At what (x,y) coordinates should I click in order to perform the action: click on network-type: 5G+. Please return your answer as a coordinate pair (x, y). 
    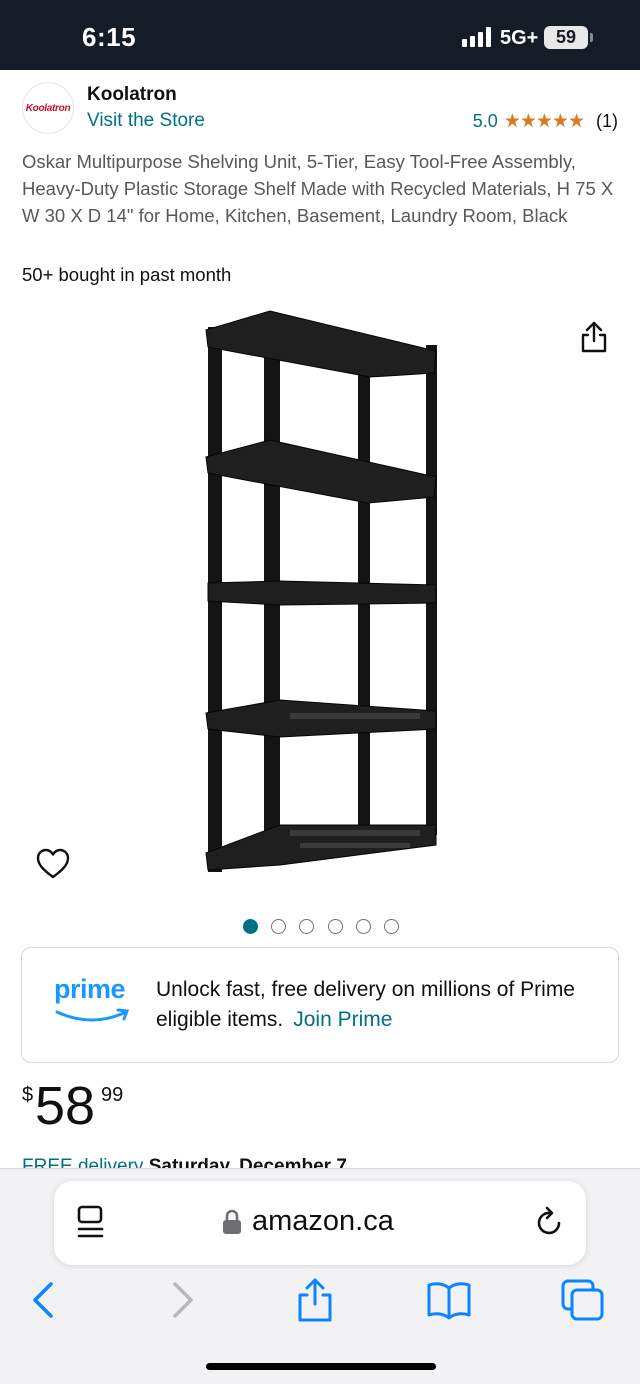
    Looking at the image, I should click on (519, 38).